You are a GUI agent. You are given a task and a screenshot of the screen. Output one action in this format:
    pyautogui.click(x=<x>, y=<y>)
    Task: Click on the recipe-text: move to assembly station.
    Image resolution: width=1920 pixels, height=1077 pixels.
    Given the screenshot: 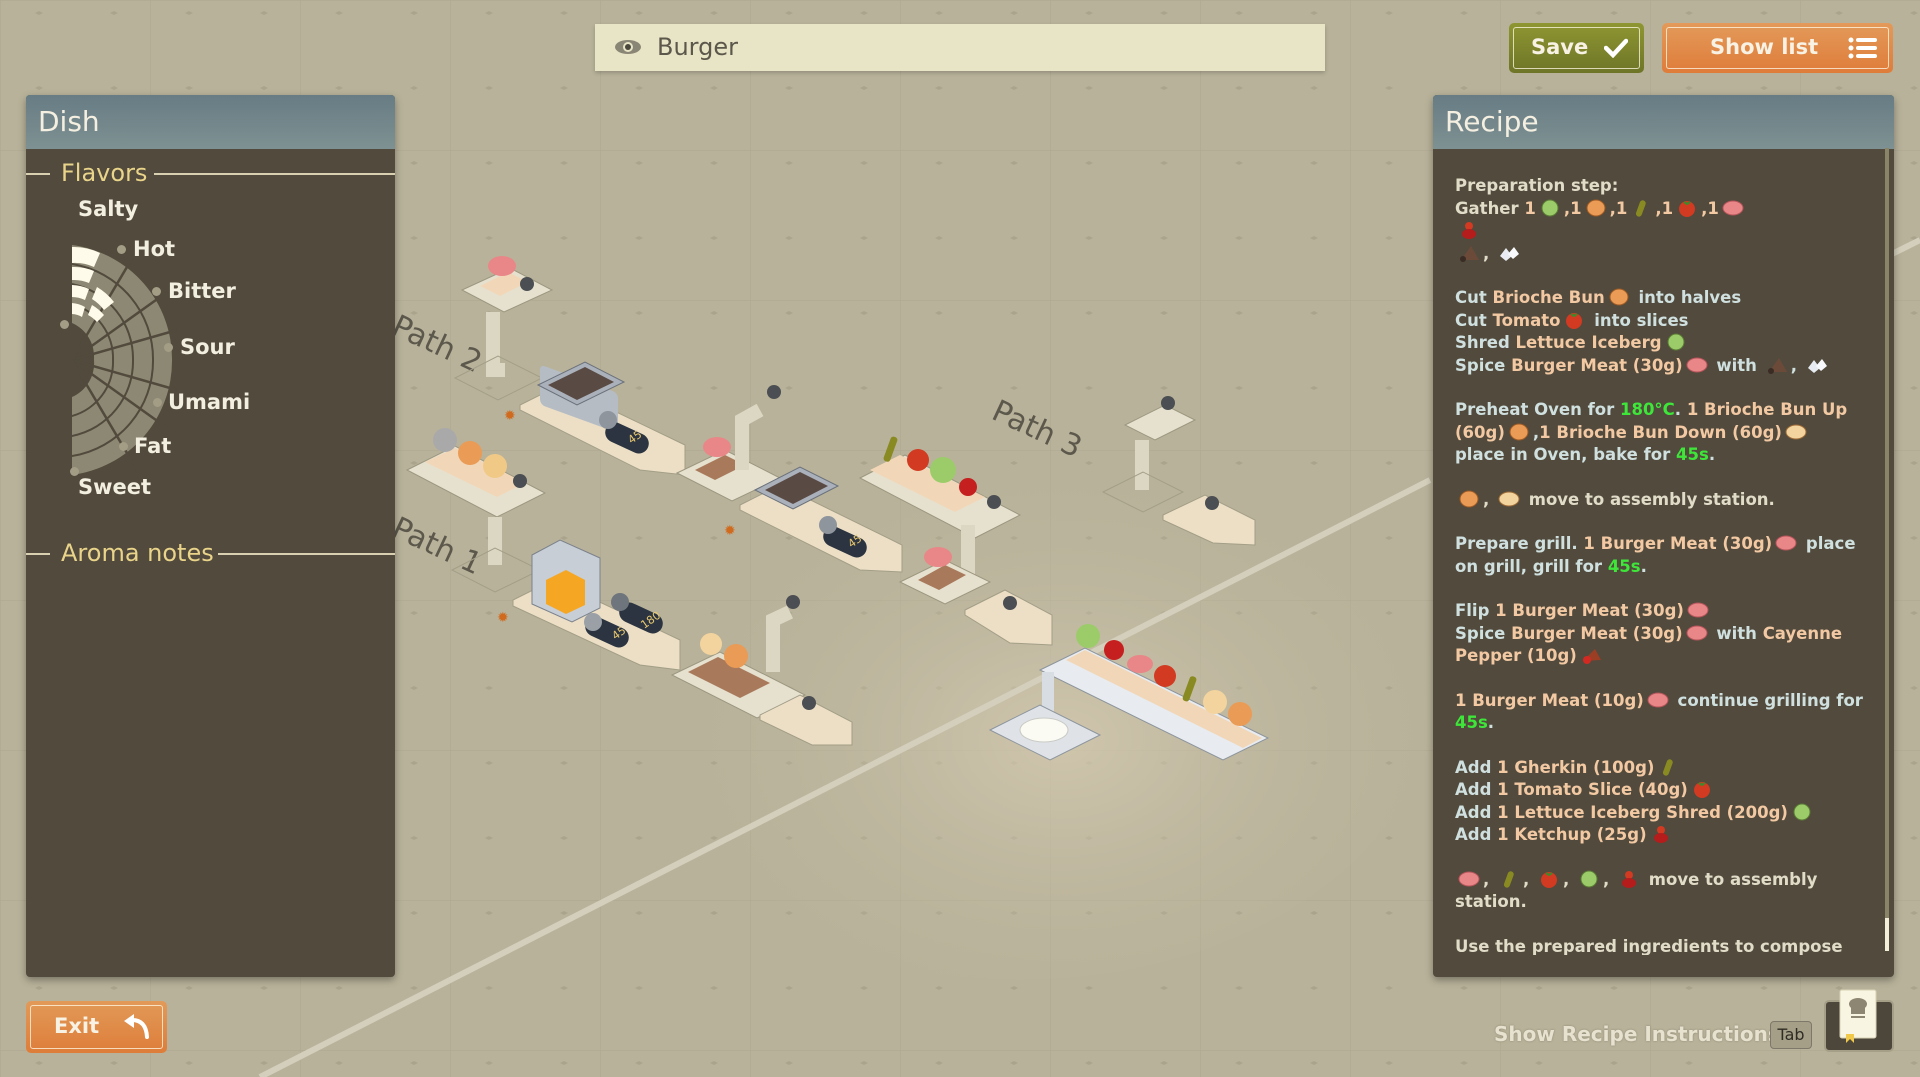 What is the action you would take?
    pyautogui.click(x=1649, y=499)
    